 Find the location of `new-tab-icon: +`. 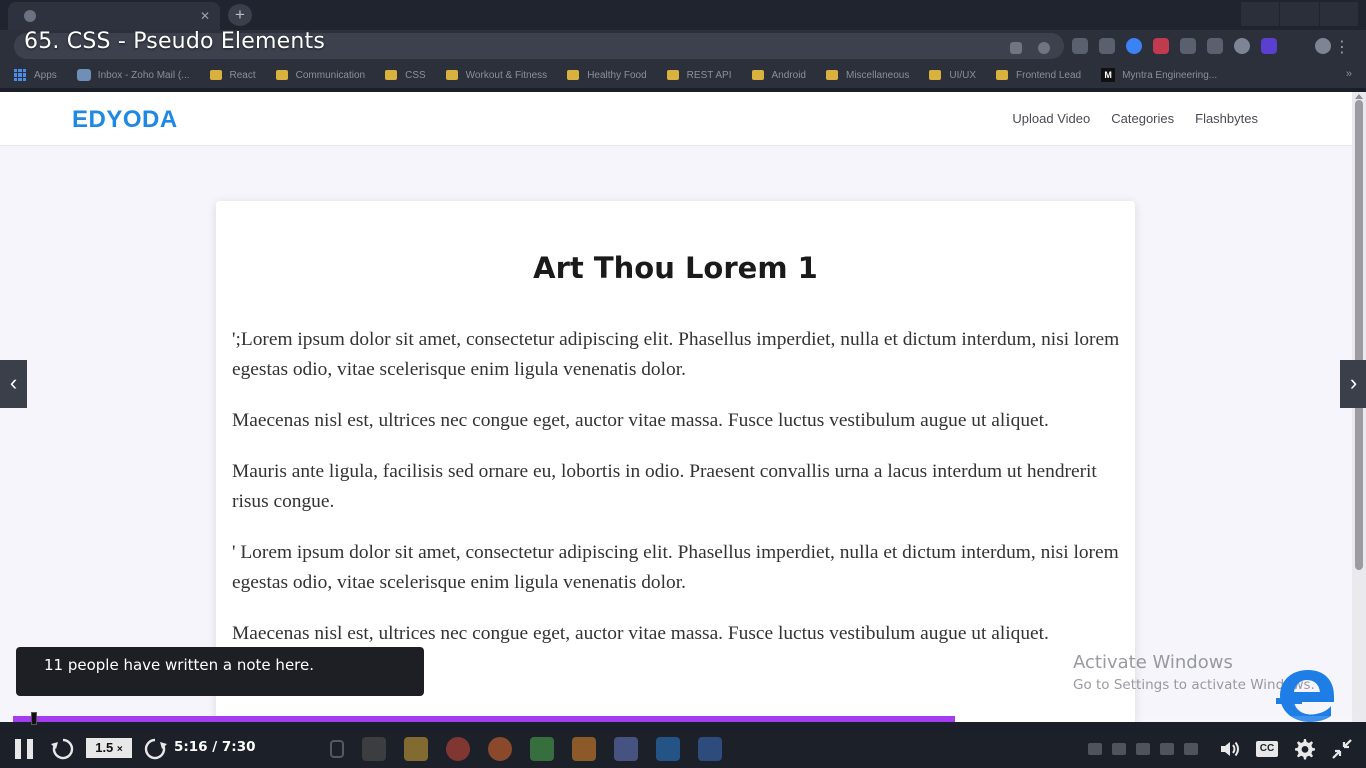

new-tab-icon: + is located at coordinates (240, 15).